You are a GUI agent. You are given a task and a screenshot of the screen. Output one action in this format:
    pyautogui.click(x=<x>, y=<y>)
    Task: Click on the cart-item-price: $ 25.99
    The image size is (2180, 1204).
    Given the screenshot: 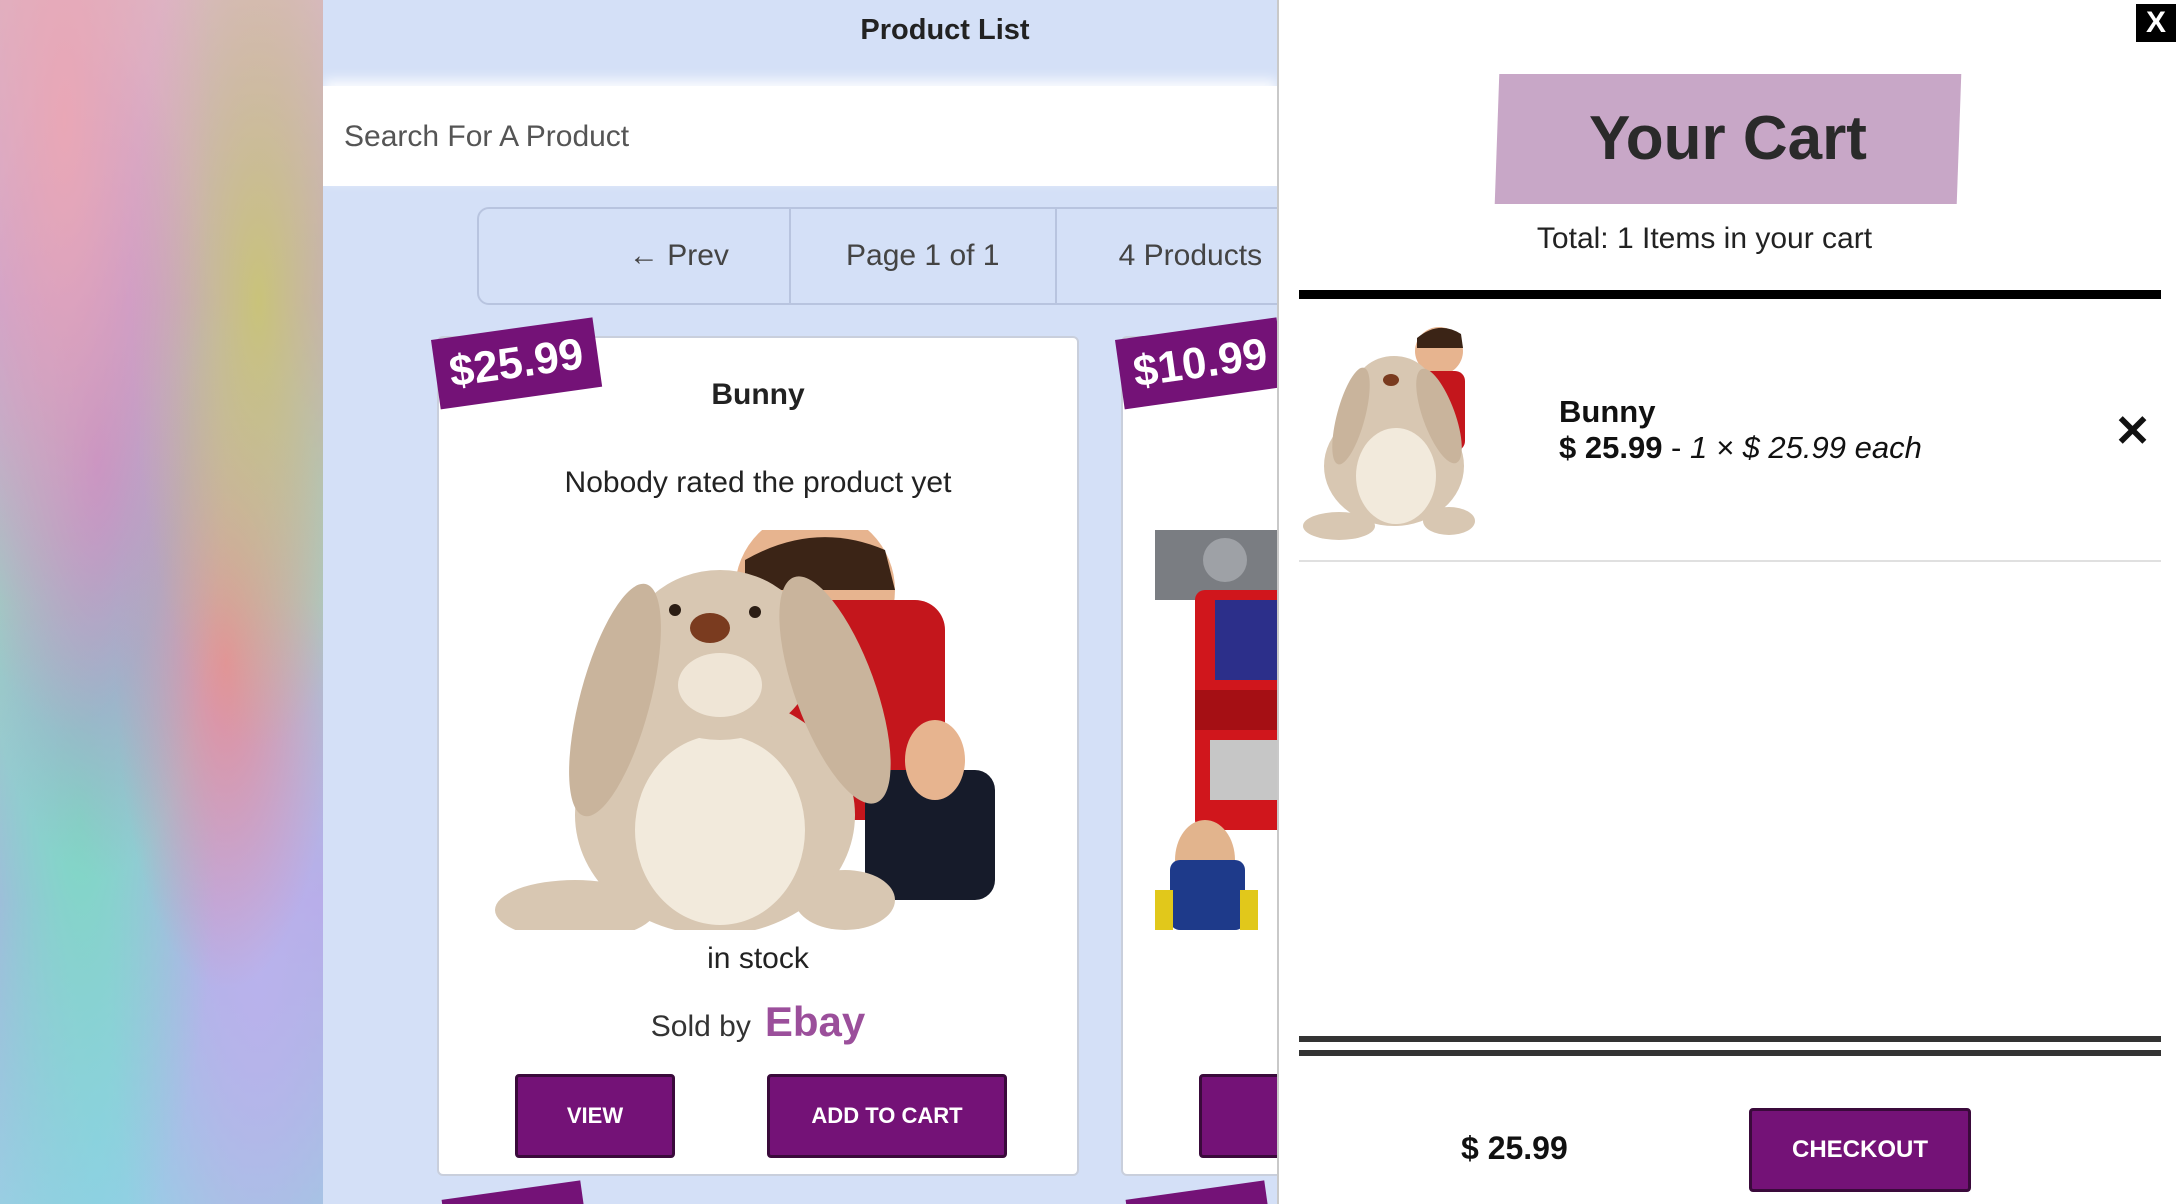 What is the action you would take?
    pyautogui.click(x=1611, y=447)
    